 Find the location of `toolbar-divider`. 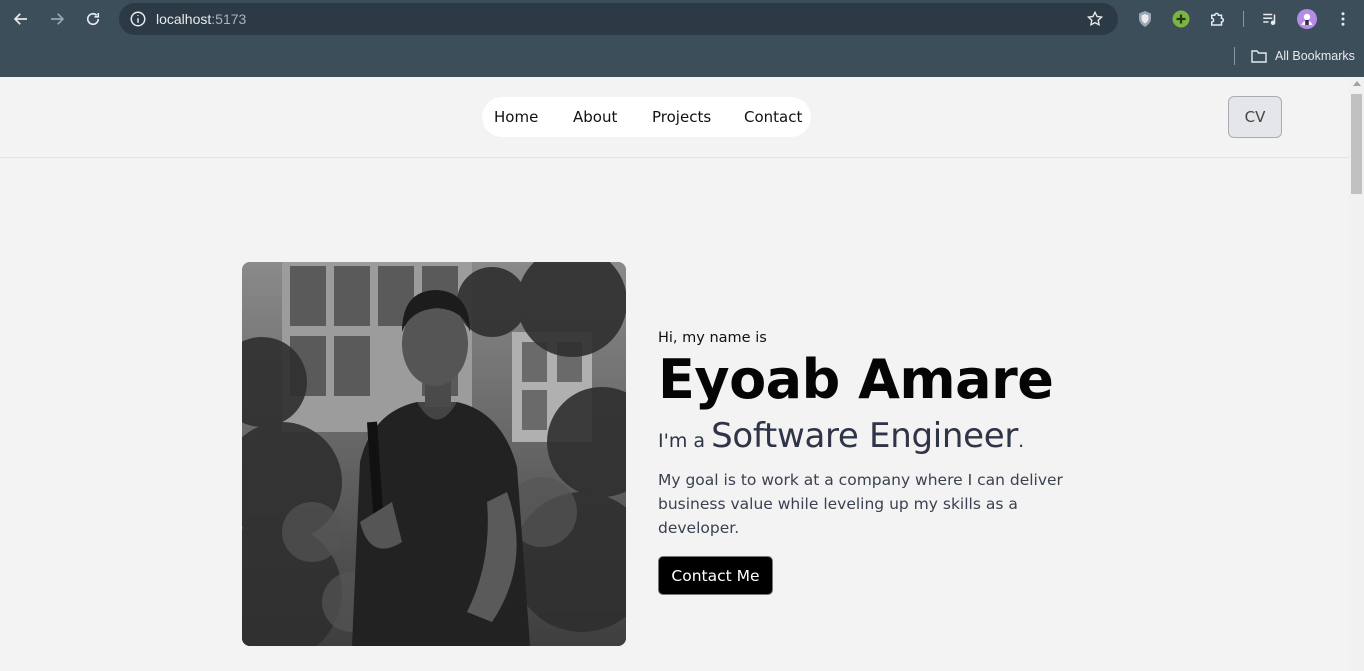

toolbar-divider is located at coordinates (1243, 19).